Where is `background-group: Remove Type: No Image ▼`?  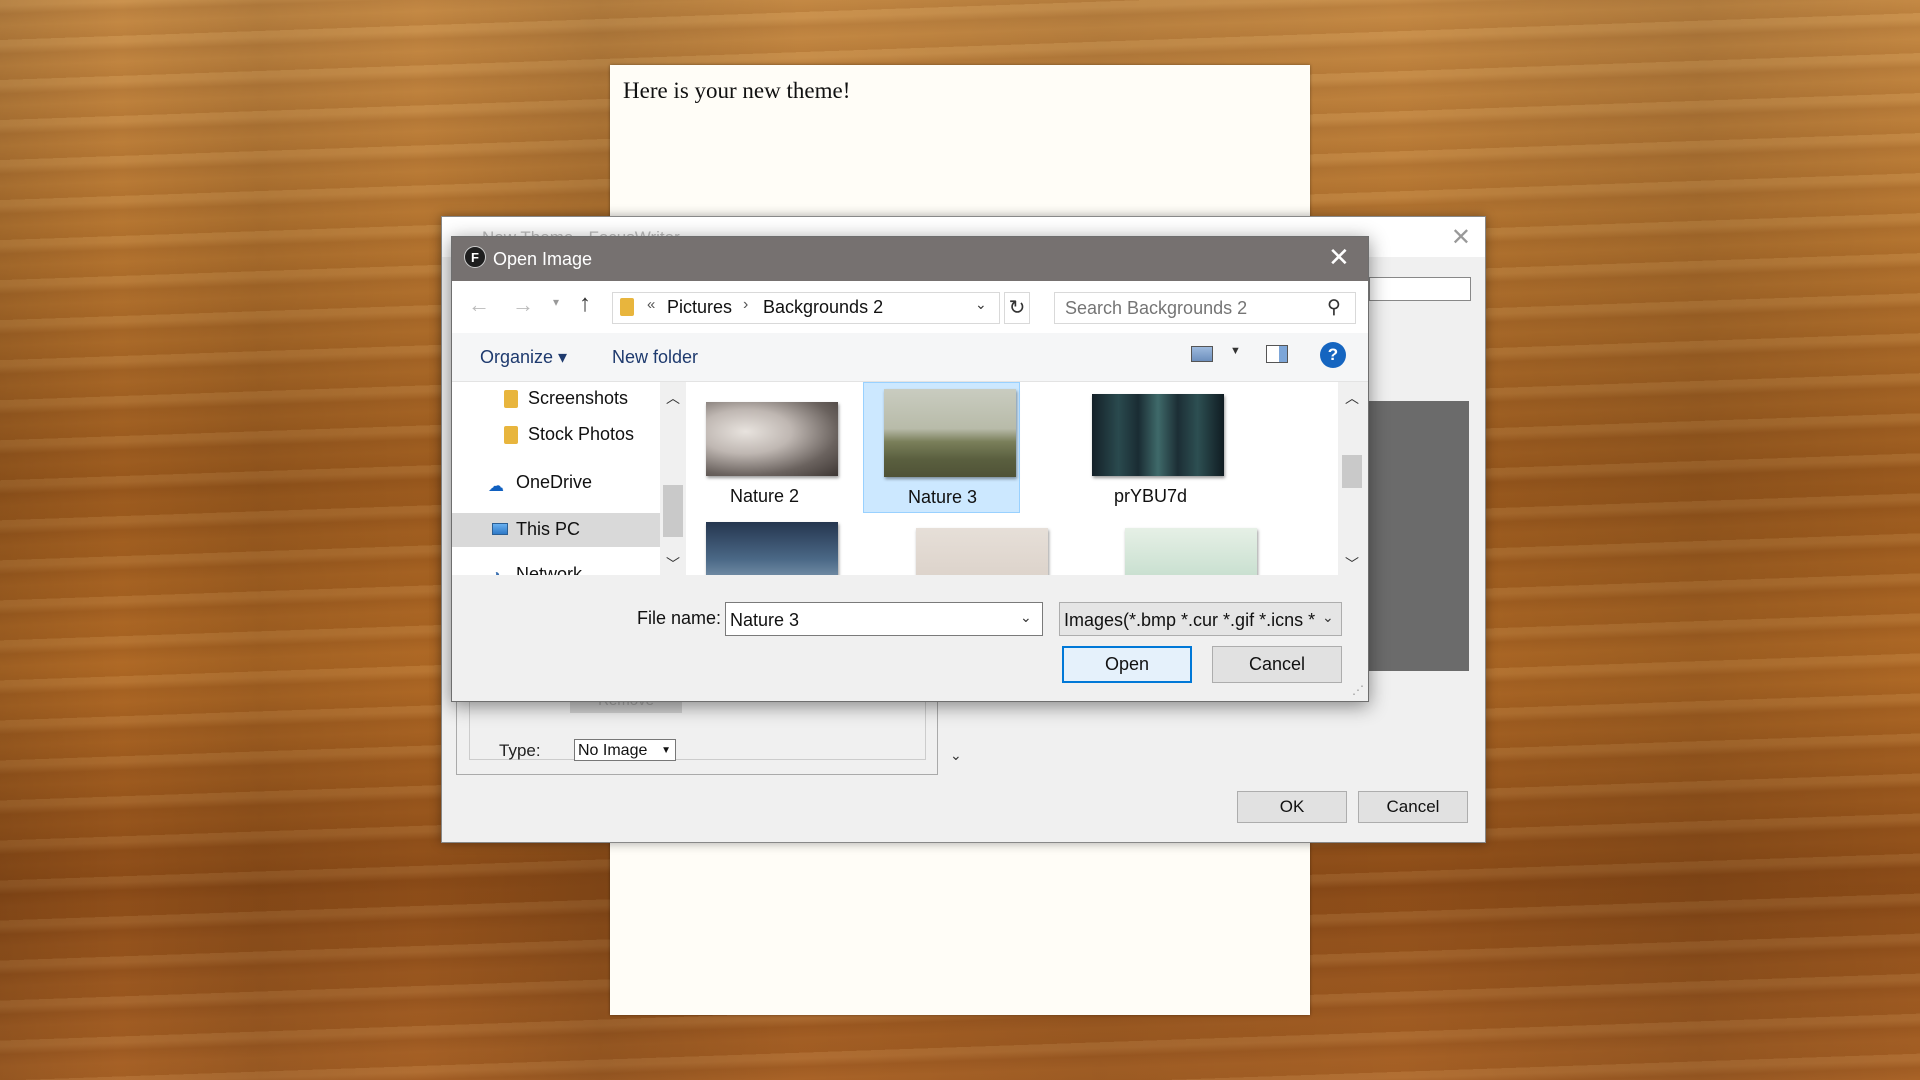
background-group: Remove Type: No Image ▼ is located at coordinates (697, 737).